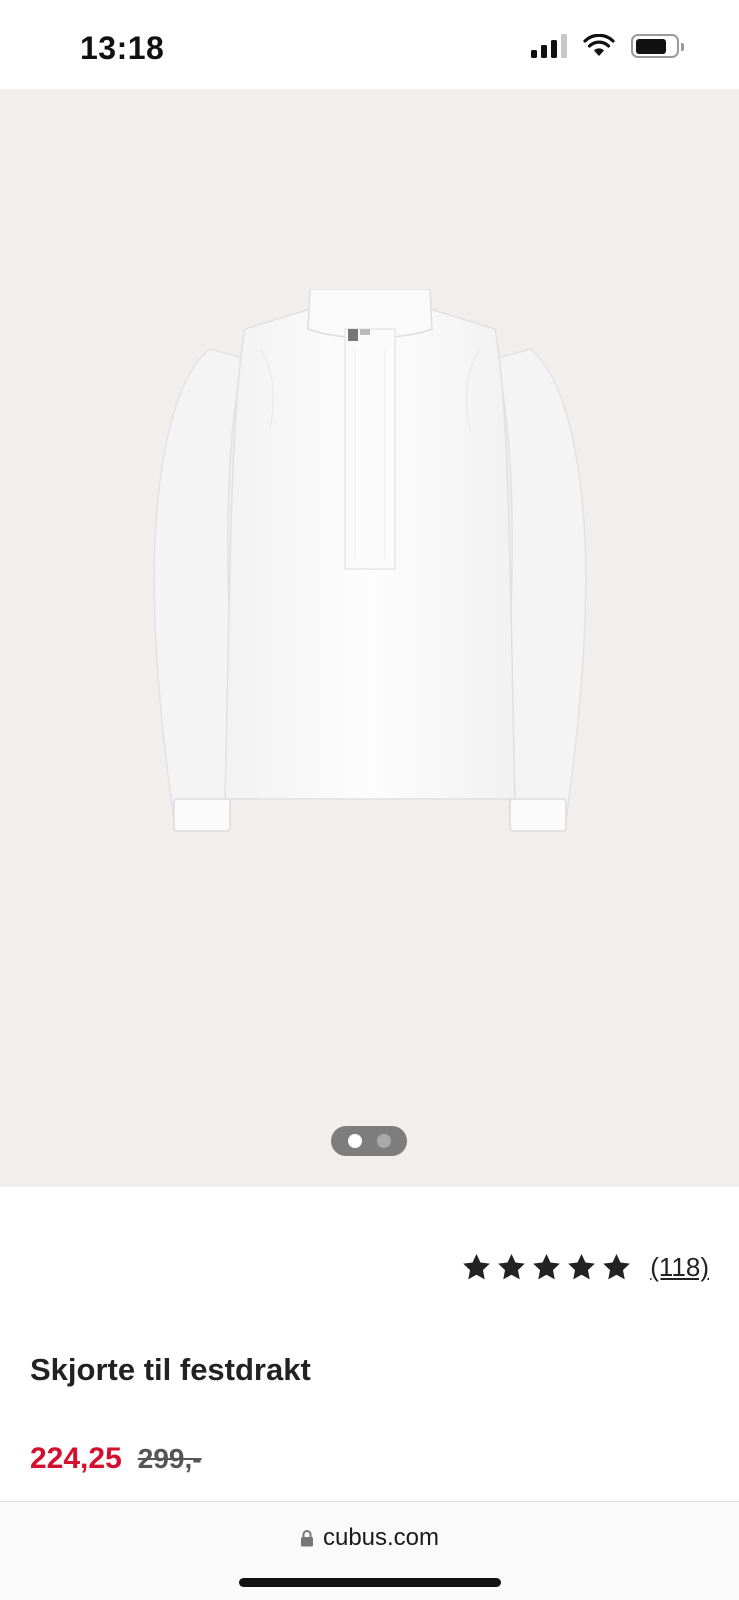  I want to click on signal-icon, so click(549, 46).